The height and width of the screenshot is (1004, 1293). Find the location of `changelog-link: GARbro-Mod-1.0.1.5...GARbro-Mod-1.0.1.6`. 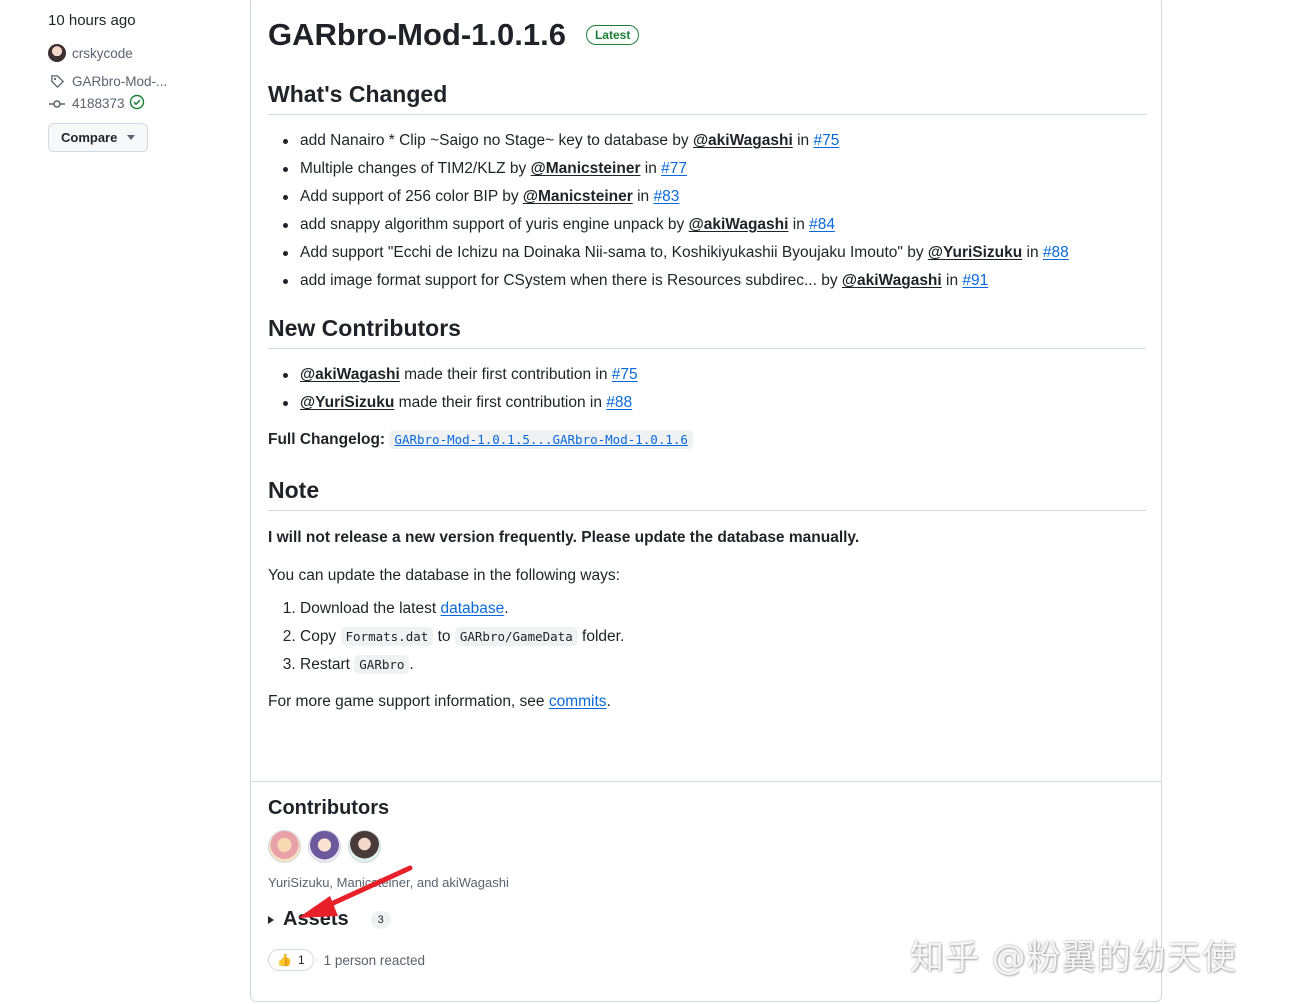

changelog-link: GARbro-Mod-1.0.1.5...GARbro-Mod-1.0.1.6 is located at coordinates (541, 439).